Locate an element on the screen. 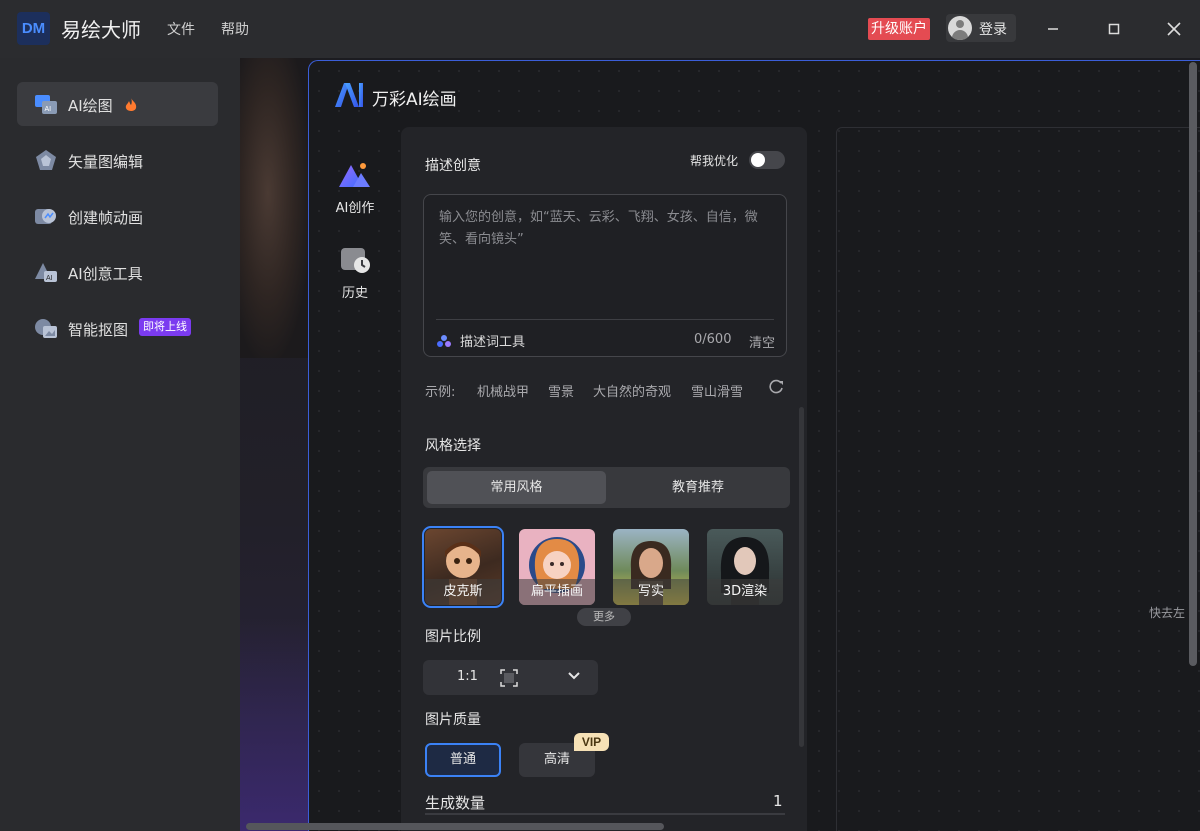 The image size is (1200, 831). avatar-icon is located at coordinates (960, 28).